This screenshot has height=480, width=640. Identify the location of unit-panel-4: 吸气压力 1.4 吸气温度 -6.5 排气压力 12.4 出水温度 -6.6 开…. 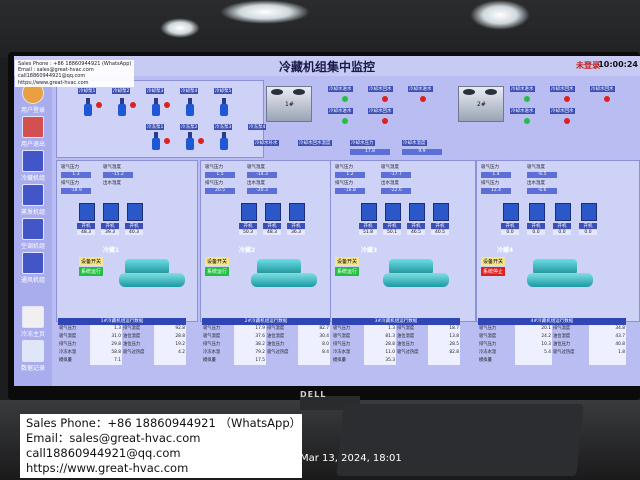
(558, 241).